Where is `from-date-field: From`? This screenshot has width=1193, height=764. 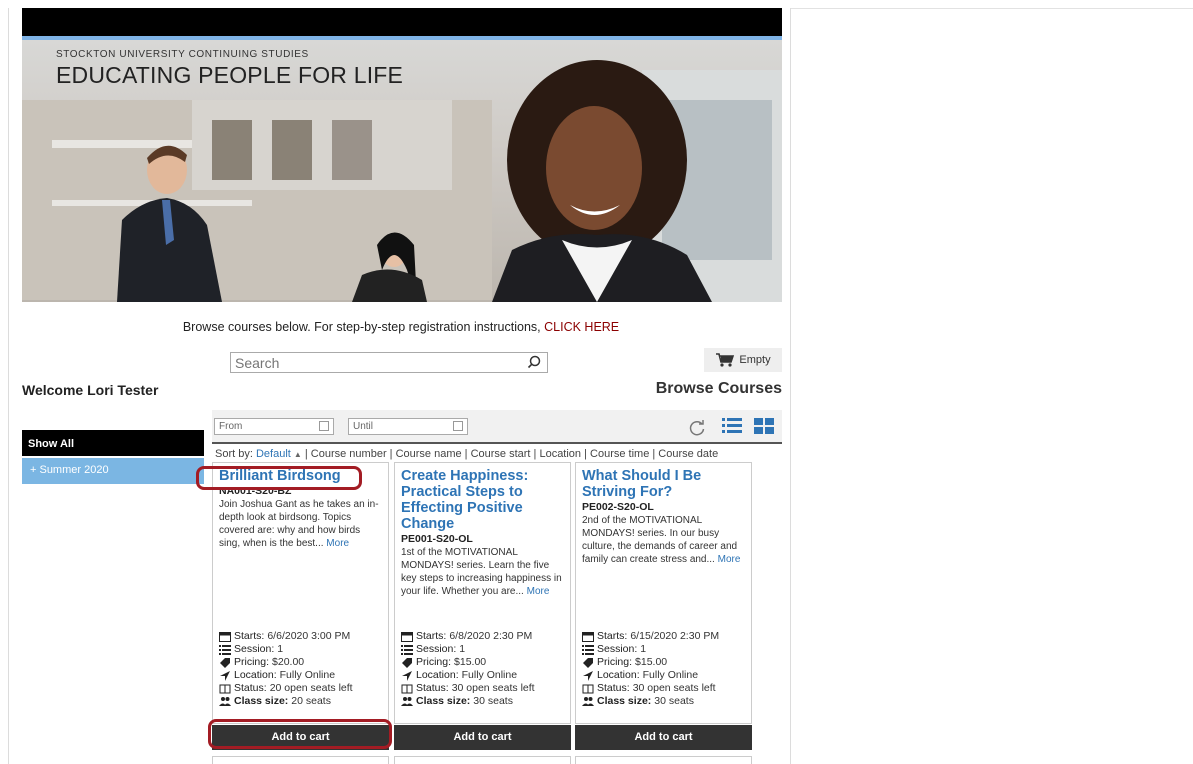 from-date-field: From is located at coordinates (274, 426).